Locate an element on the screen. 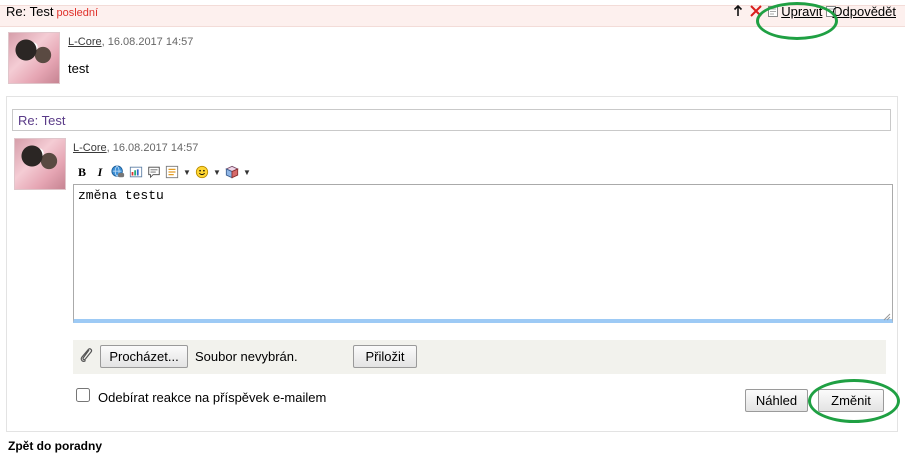 This screenshot has height=453, width=905. subject-input is located at coordinates (451, 120).